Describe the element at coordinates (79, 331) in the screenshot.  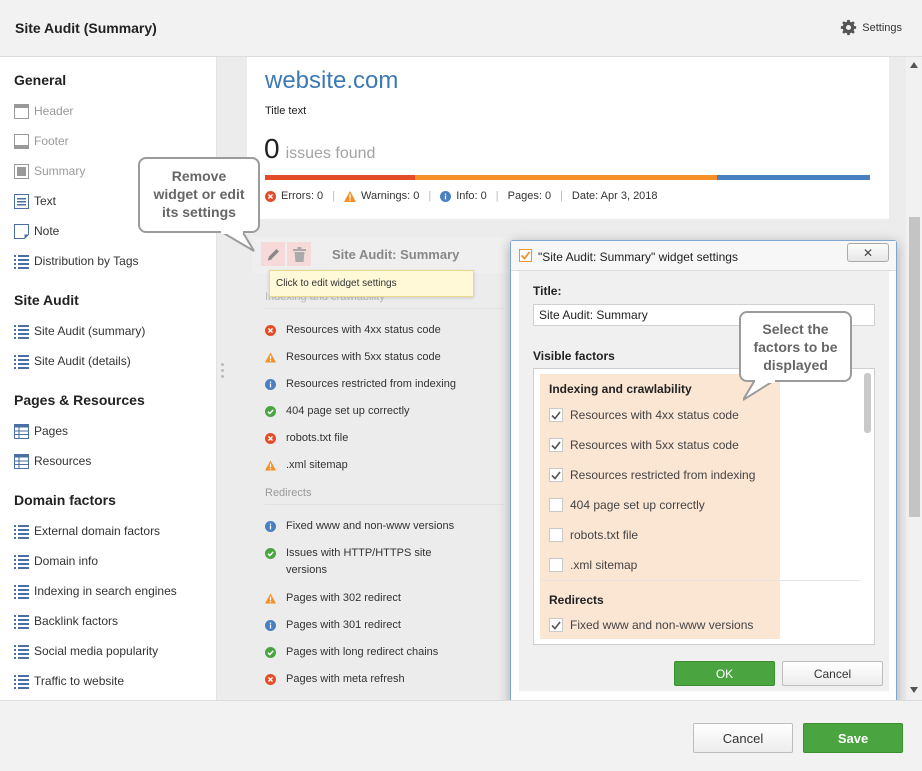
I see `sidebar-item-site-audit-summary: Site Audit (summary)` at that location.